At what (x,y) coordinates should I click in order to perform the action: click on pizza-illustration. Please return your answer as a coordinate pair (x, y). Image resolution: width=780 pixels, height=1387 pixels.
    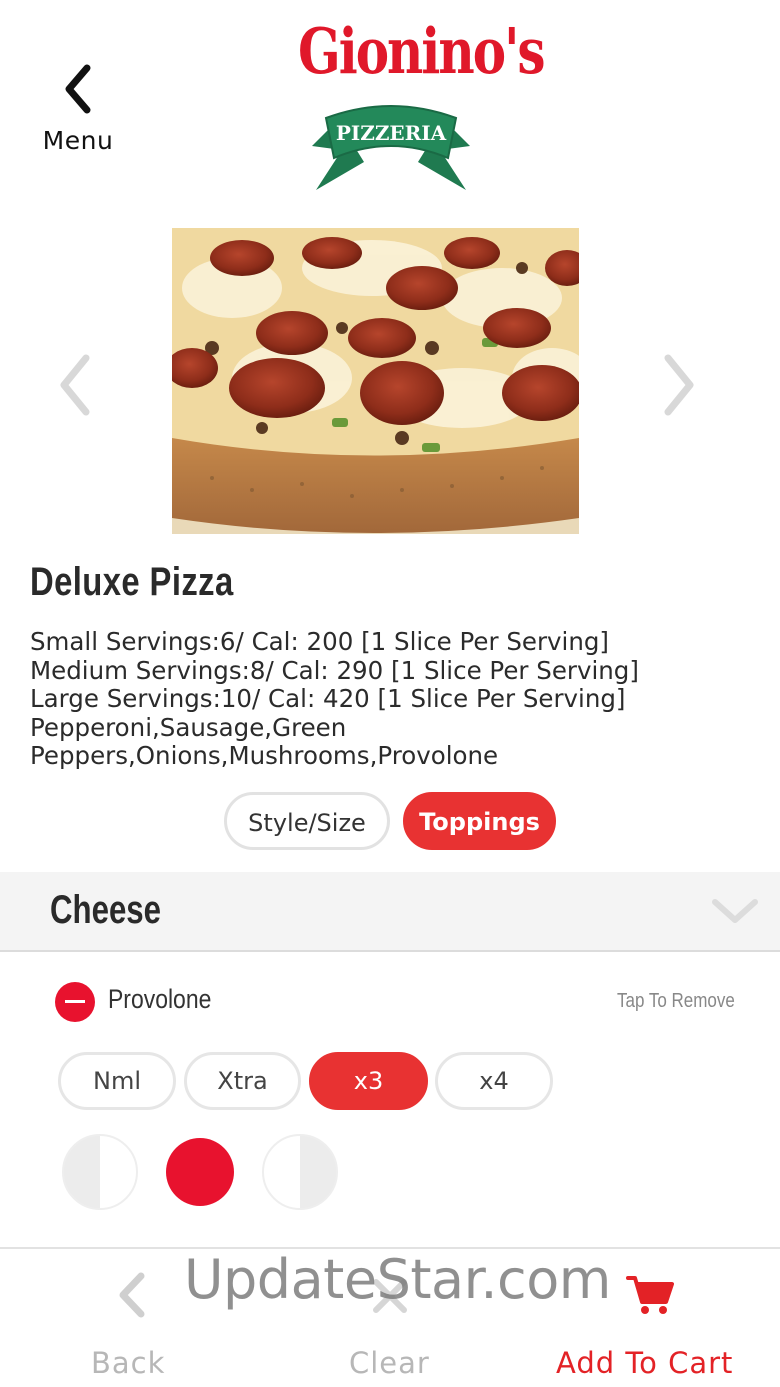
    Looking at the image, I should click on (375, 381).